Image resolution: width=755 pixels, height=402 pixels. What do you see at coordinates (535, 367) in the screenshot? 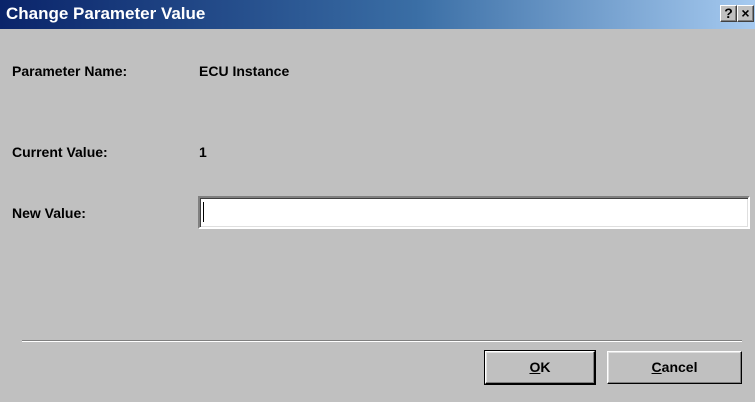
I see `ok-accel-key: O` at bounding box center [535, 367].